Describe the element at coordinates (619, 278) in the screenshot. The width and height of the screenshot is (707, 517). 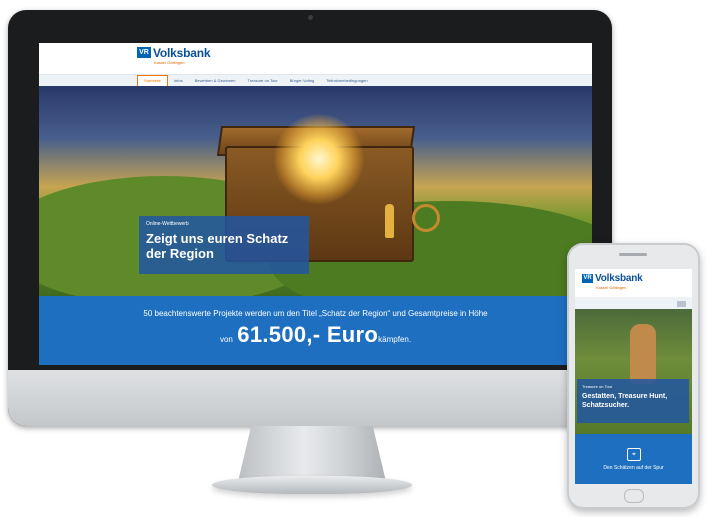
I see `mobile-brand-name: Volksbank` at that location.